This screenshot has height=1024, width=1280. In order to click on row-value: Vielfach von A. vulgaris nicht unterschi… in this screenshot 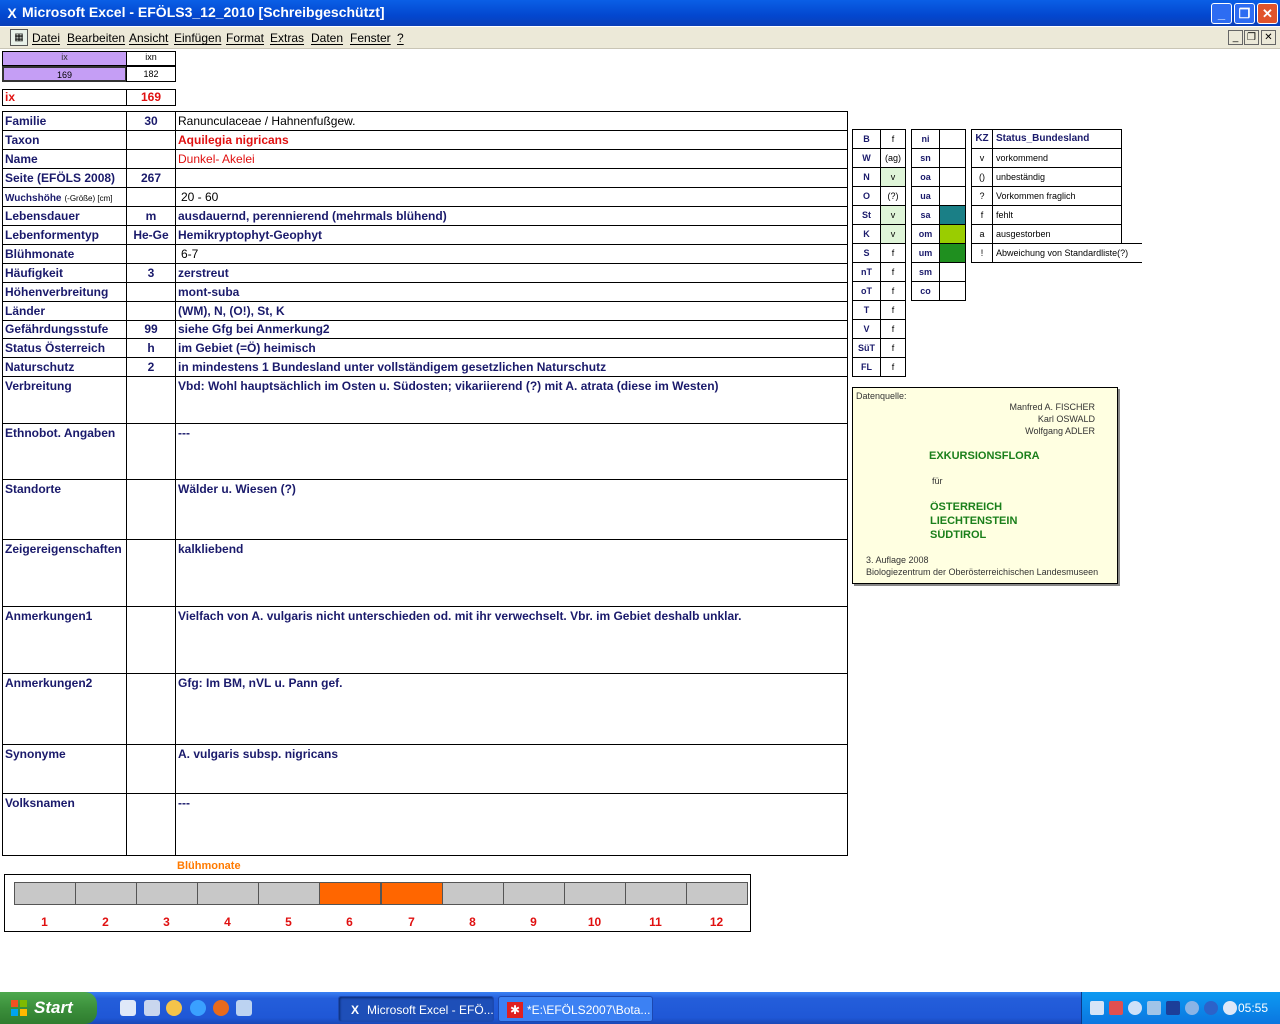, I will do `click(511, 640)`.